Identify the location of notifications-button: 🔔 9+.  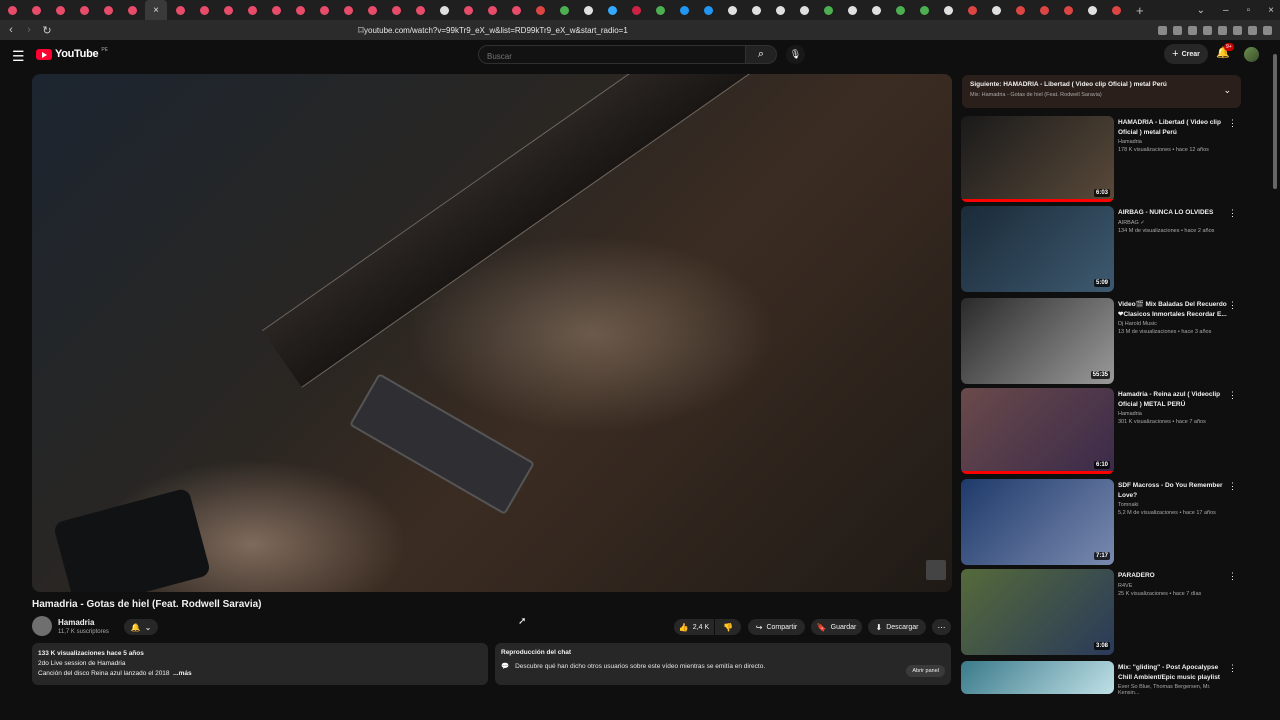
(1225, 51).